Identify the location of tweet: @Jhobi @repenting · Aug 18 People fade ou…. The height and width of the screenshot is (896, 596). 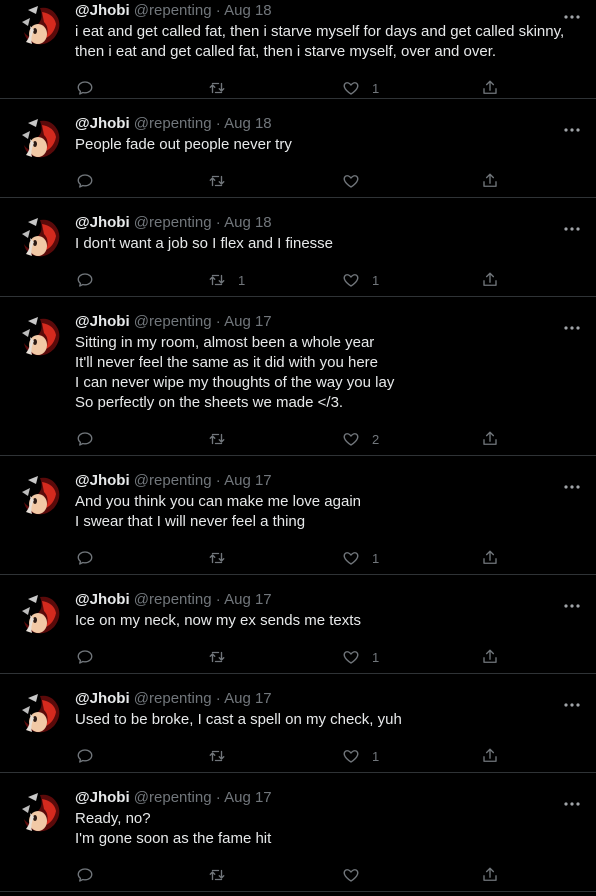
(298, 148).